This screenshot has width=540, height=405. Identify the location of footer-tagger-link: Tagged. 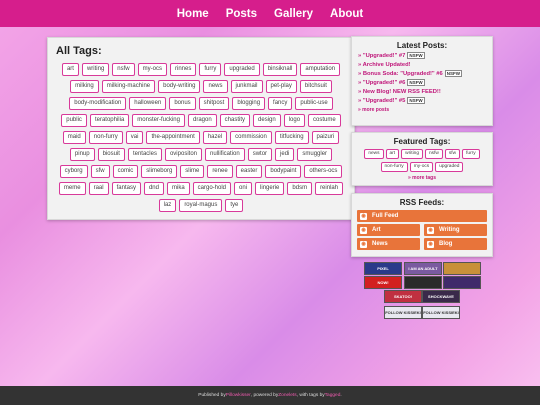
(333, 395).